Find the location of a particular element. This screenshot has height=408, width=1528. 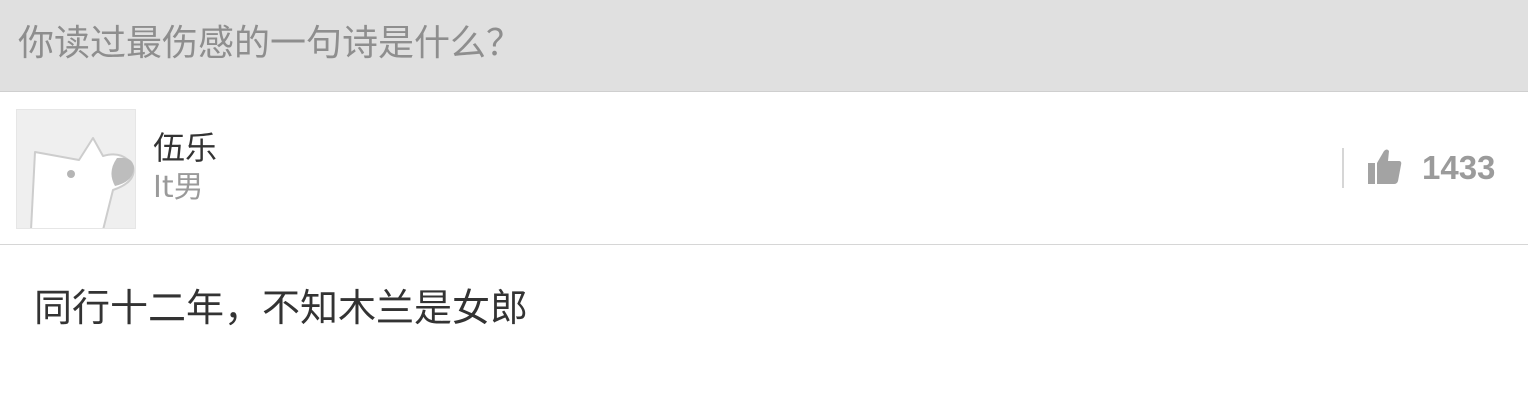

thumbs-up-icon is located at coordinates (1385, 166).